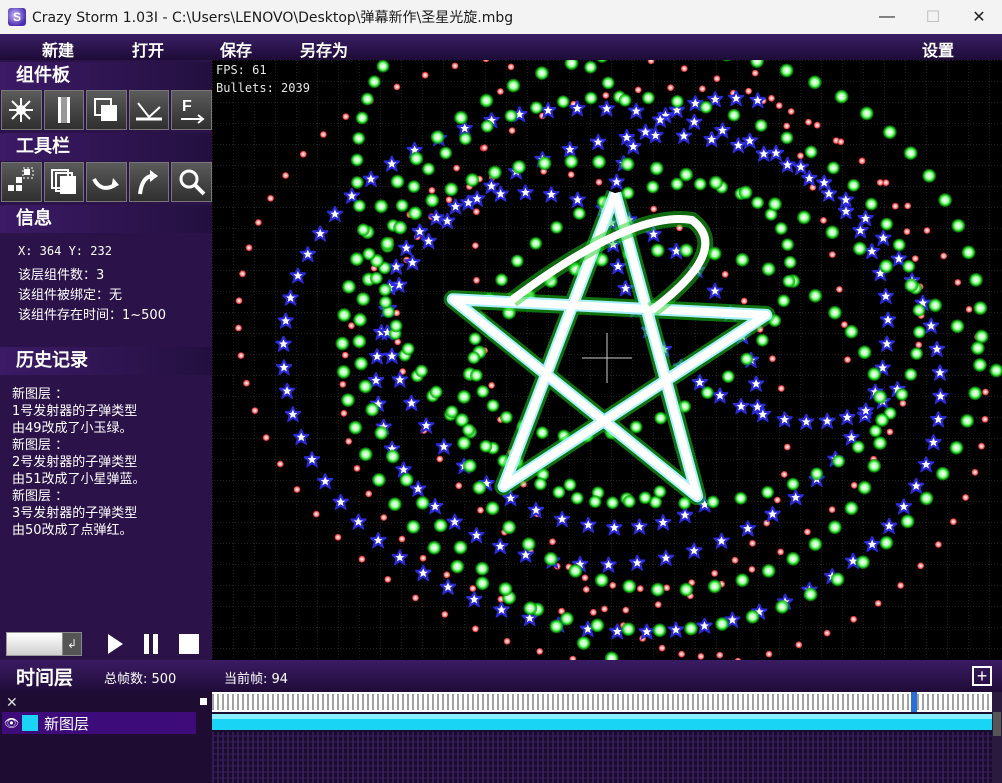  I want to click on menu-new: 新建, so click(58, 49).